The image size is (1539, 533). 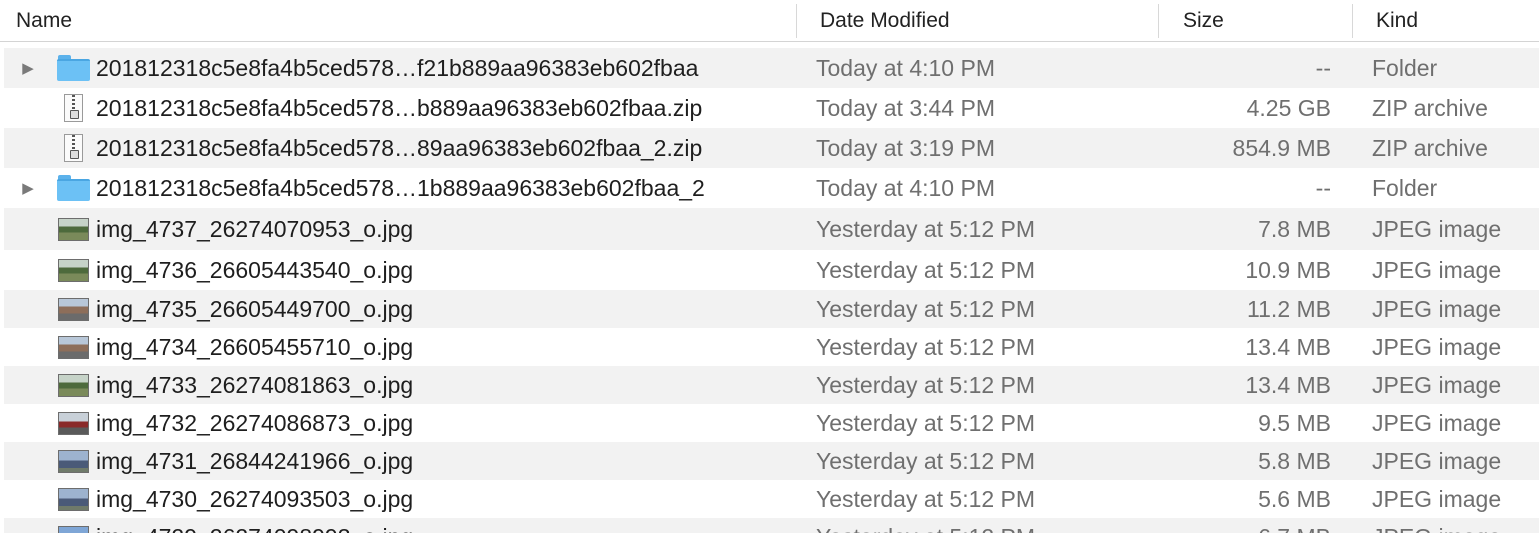 I want to click on file-size: 7.8 MB, so click(x=1294, y=228).